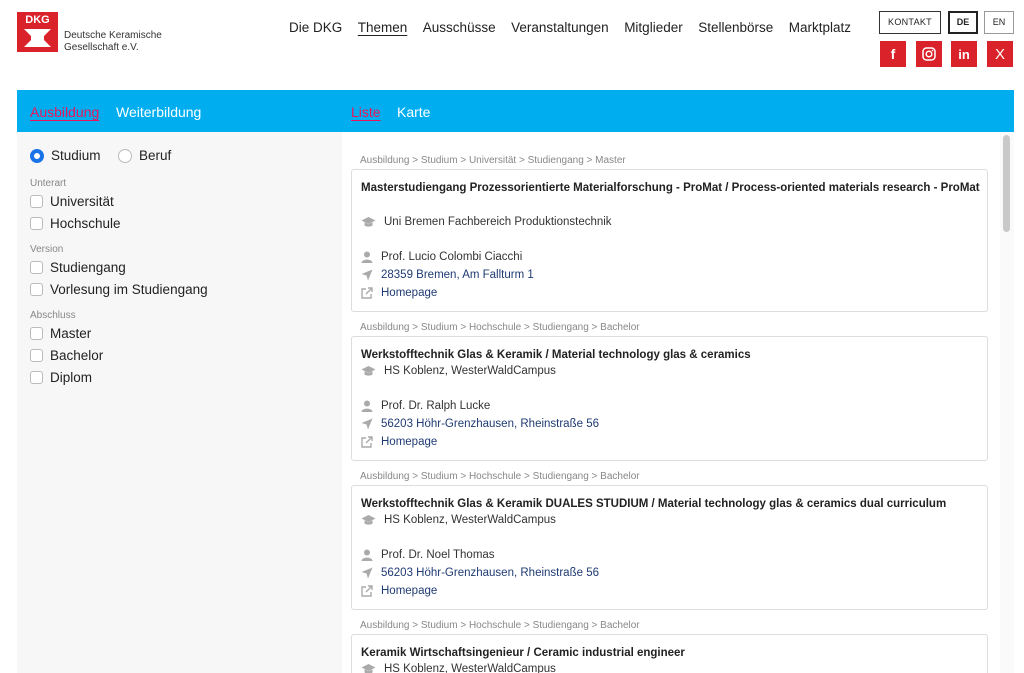 This screenshot has height=673, width=1024. I want to click on facebook-icon: f, so click(893, 54).